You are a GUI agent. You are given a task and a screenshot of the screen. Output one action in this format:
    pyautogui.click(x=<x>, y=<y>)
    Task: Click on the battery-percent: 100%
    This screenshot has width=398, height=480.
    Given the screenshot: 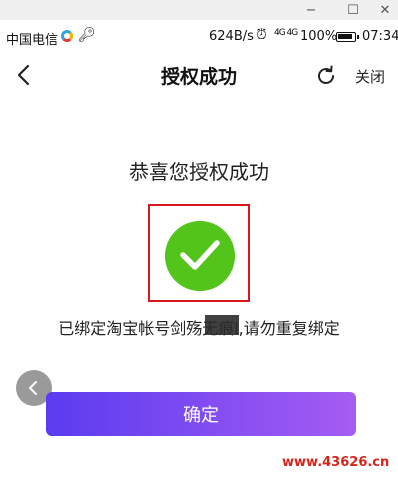 What is the action you would take?
    pyautogui.click(x=319, y=36)
    